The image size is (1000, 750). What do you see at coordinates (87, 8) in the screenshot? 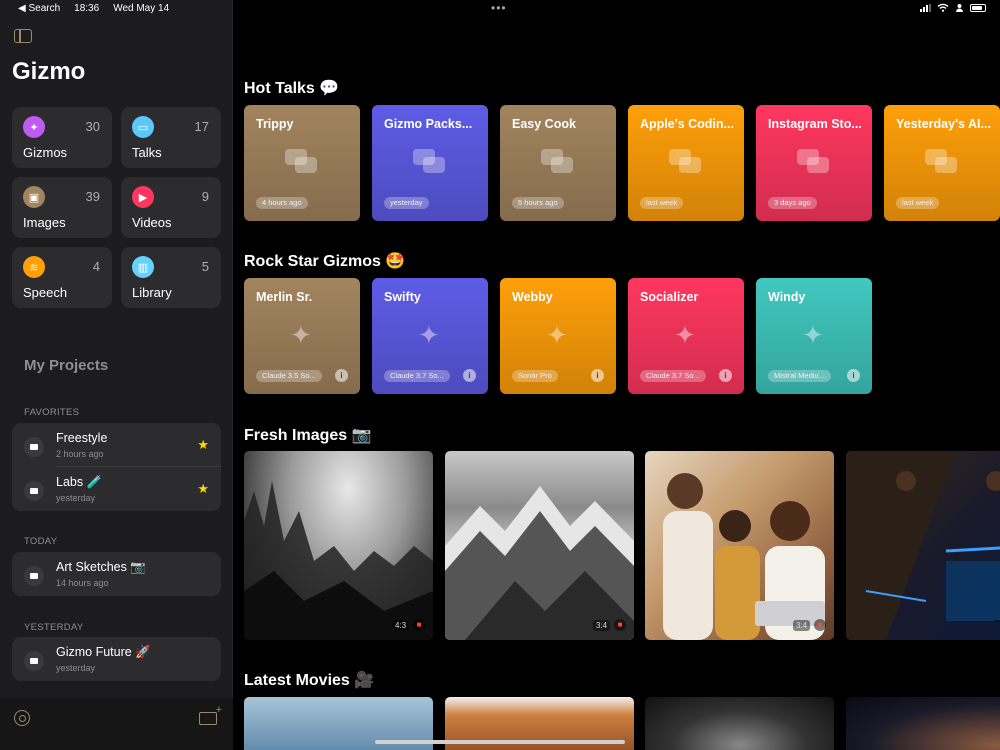
I see `status-time: 18:36` at bounding box center [87, 8].